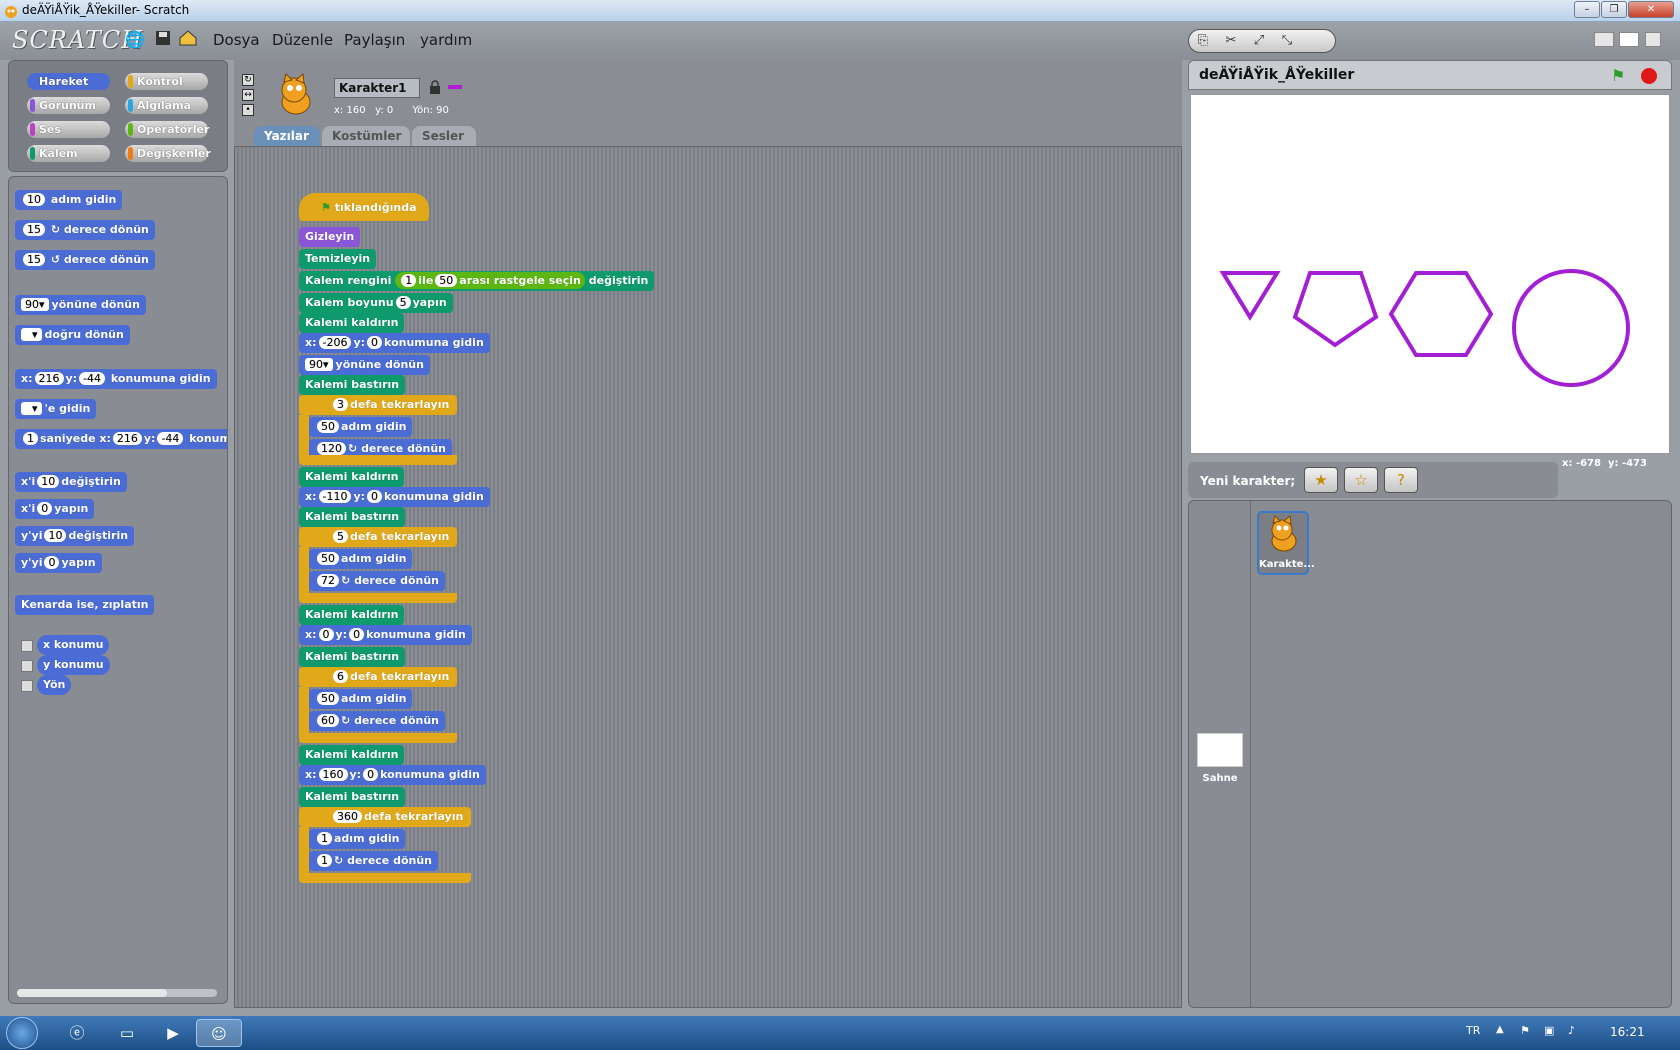  I want to click on block-move-steps: 1 adım gidin, so click(357, 839).